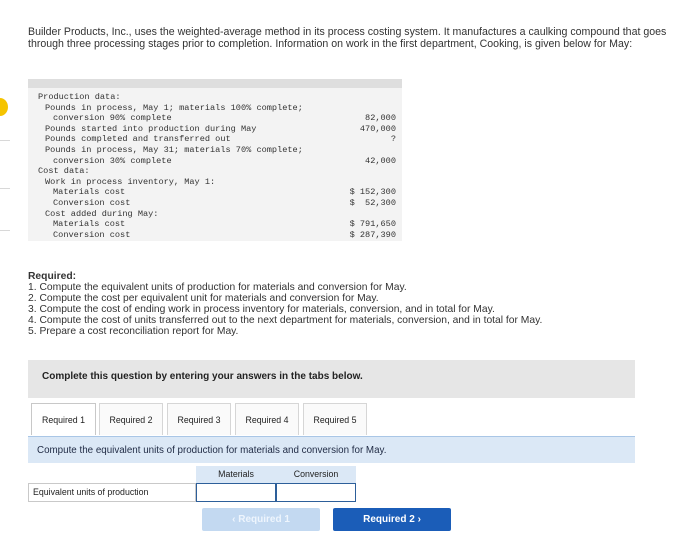  What do you see at coordinates (267, 419) in the screenshot?
I see `tab-required-4: Required 4` at bounding box center [267, 419].